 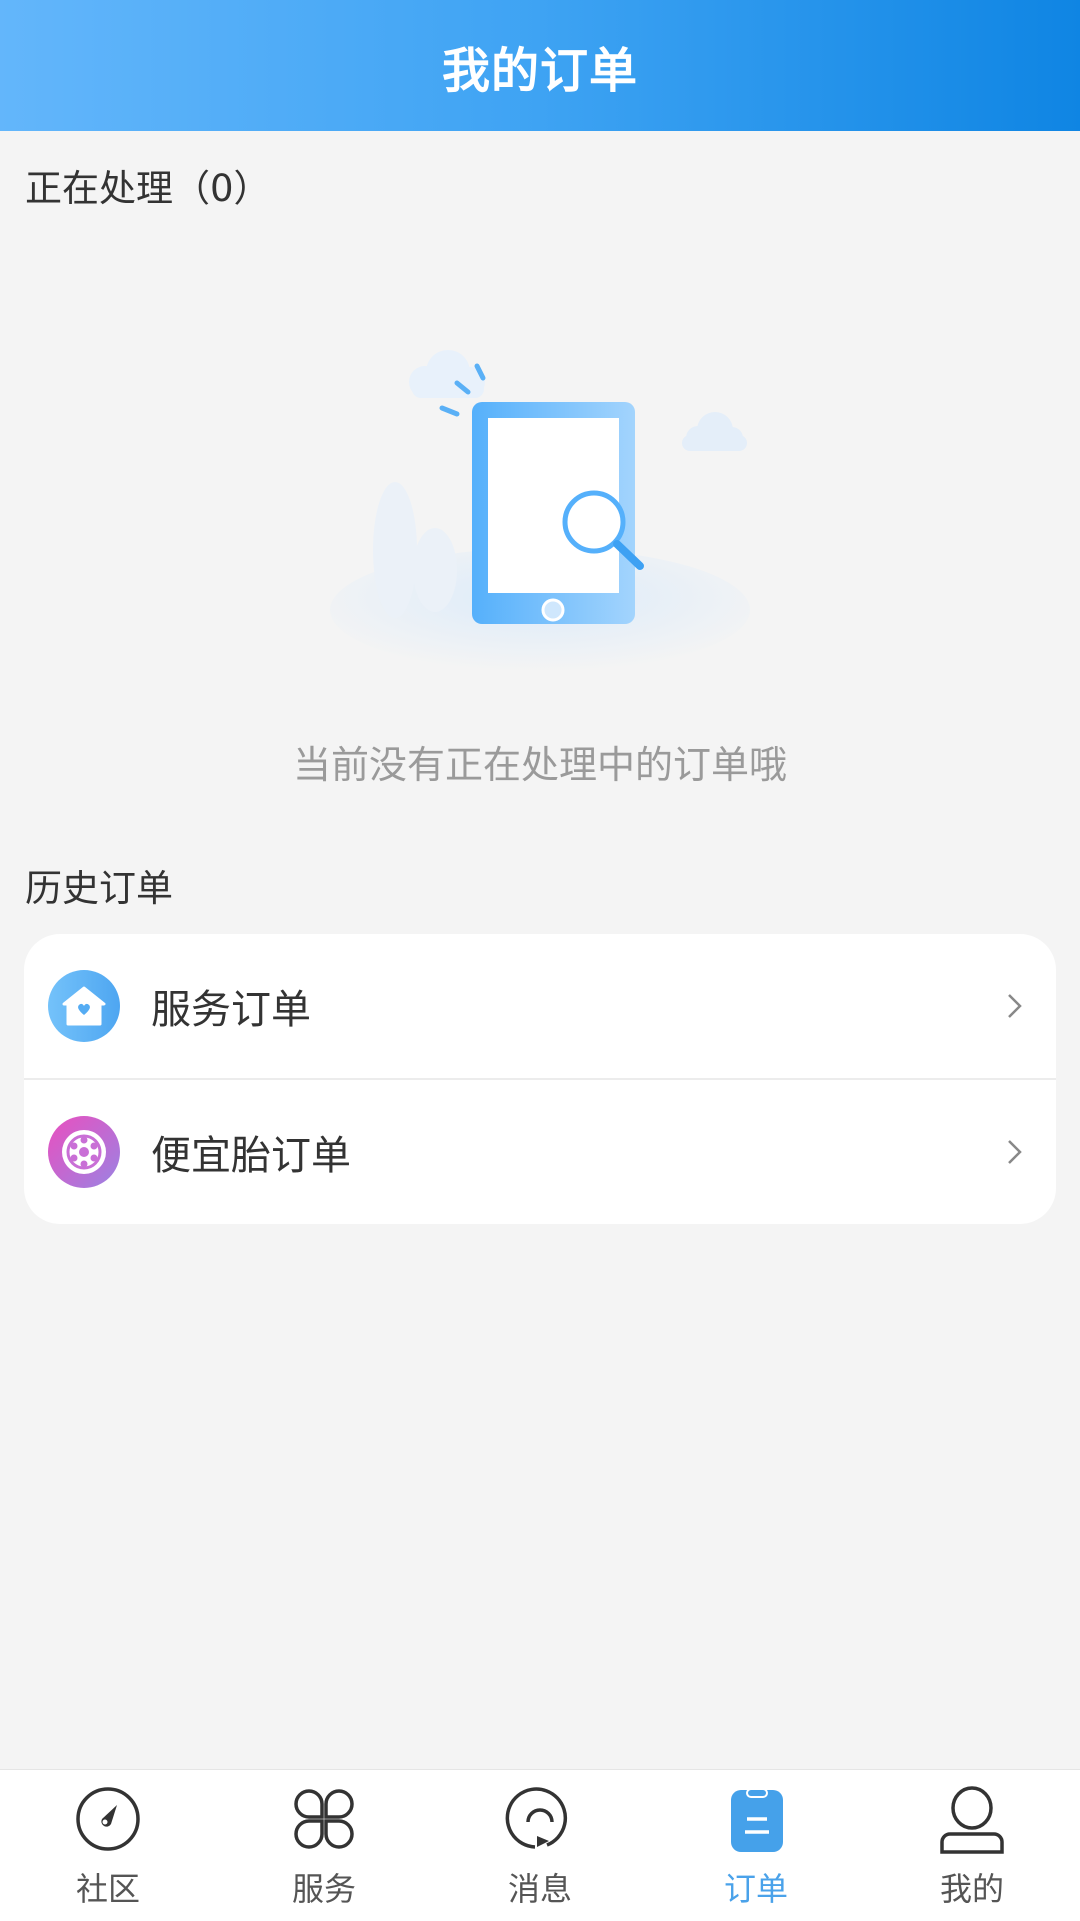 What do you see at coordinates (324, 1819) in the screenshot?
I see `clover-grid-icon` at bounding box center [324, 1819].